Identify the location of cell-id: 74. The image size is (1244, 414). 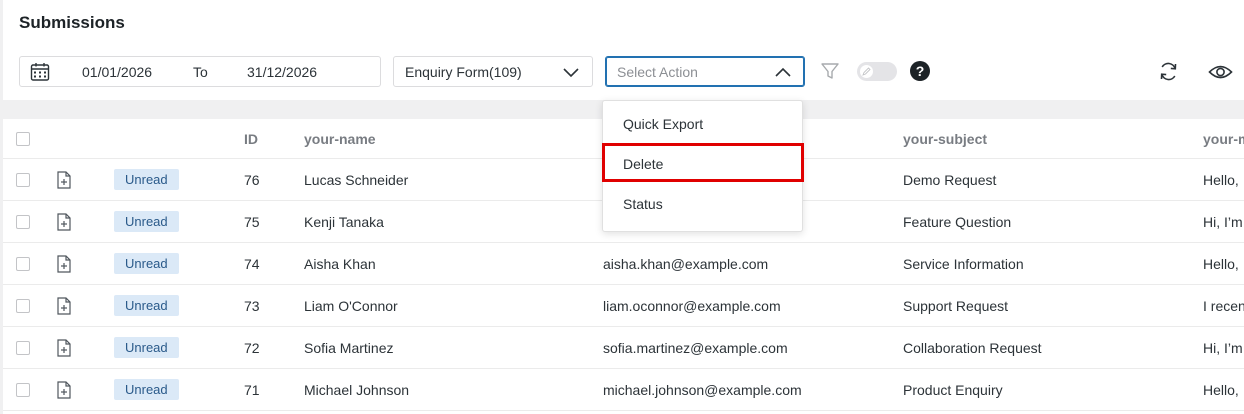
(252, 264).